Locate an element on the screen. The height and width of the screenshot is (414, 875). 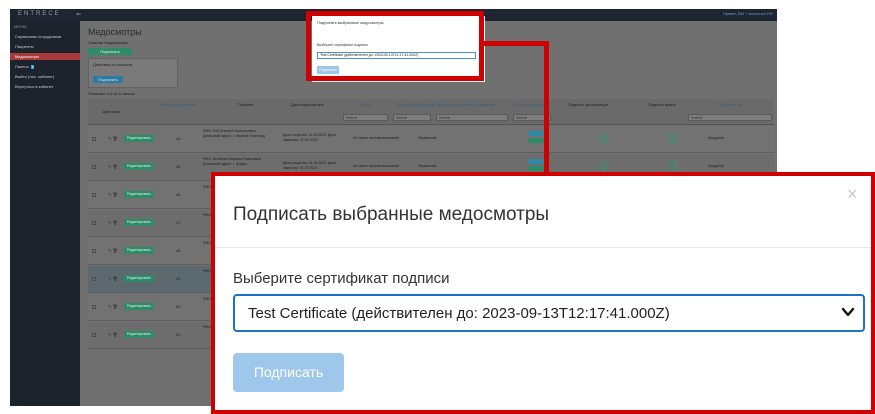
sidebar-item-back: Вернуться в кабинет is located at coordinates (45, 86).